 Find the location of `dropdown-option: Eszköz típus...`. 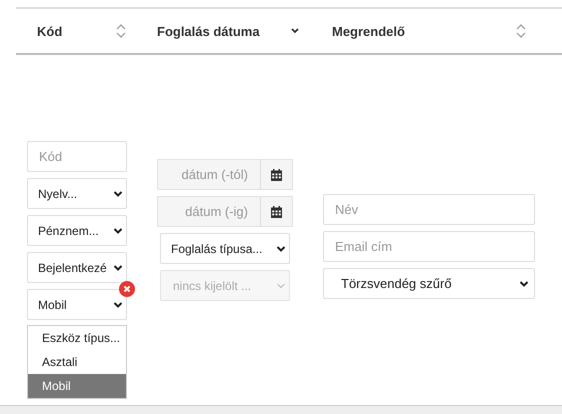

dropdown-option: Eszköz típus... is located at coordinates (77, 338).